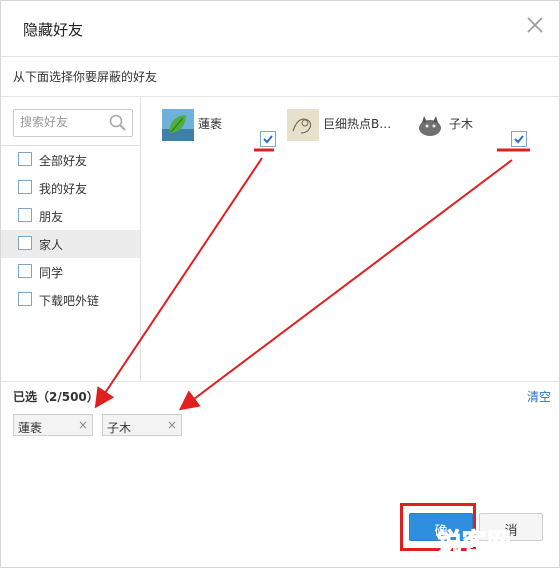 This screenshot has height=568, width=560. I want to click on group-sidebar: 全部好友 我的好友 朋友 家人 同学 下载吧外链, so click(71, 239).